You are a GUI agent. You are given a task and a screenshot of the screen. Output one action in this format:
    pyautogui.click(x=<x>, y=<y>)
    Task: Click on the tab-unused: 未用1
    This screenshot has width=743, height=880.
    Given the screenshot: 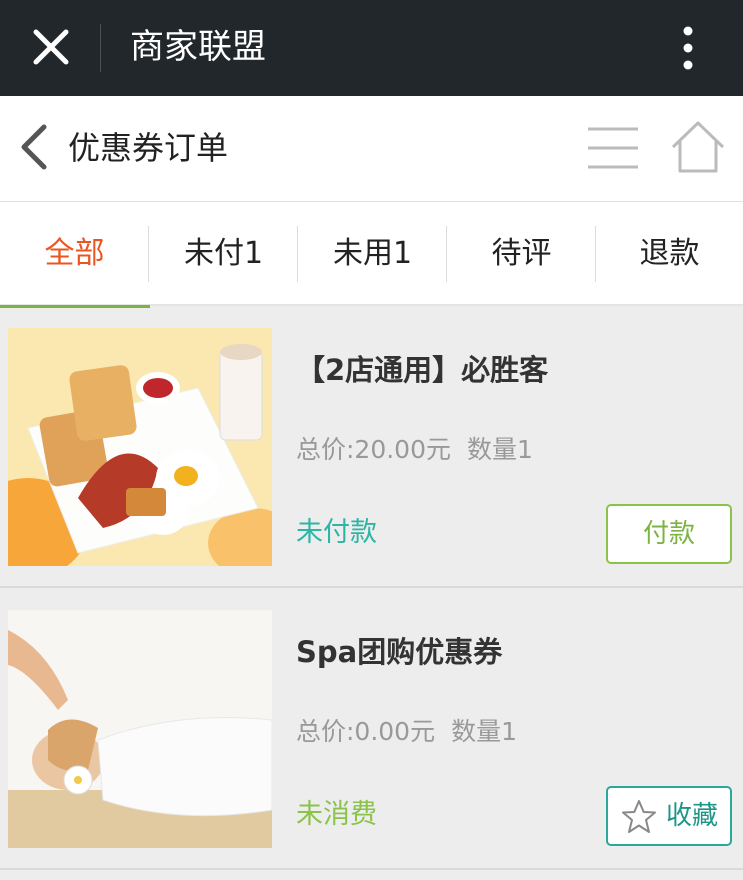 What is the action you would take?
    pyautogui.click(x=372, y=254)
    